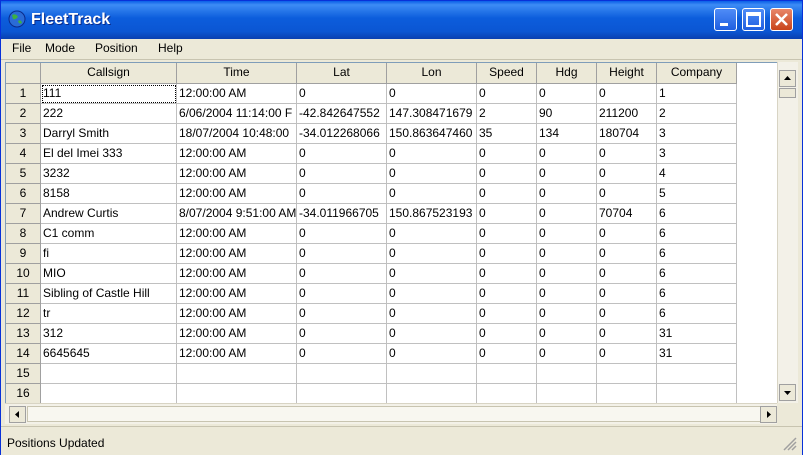  Describe the element at coordinates (342, 114) in the screenshot. I see `grid-cell-lat: -42.842647552` at that location.